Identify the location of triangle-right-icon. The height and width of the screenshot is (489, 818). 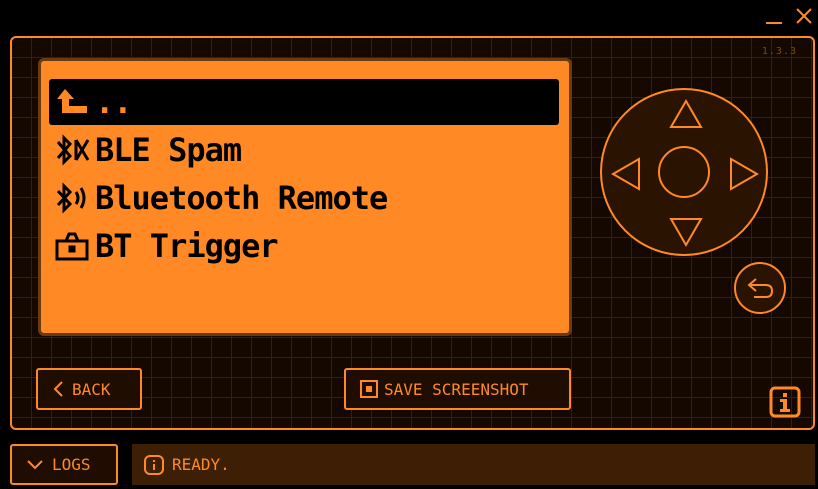
(745, 174).